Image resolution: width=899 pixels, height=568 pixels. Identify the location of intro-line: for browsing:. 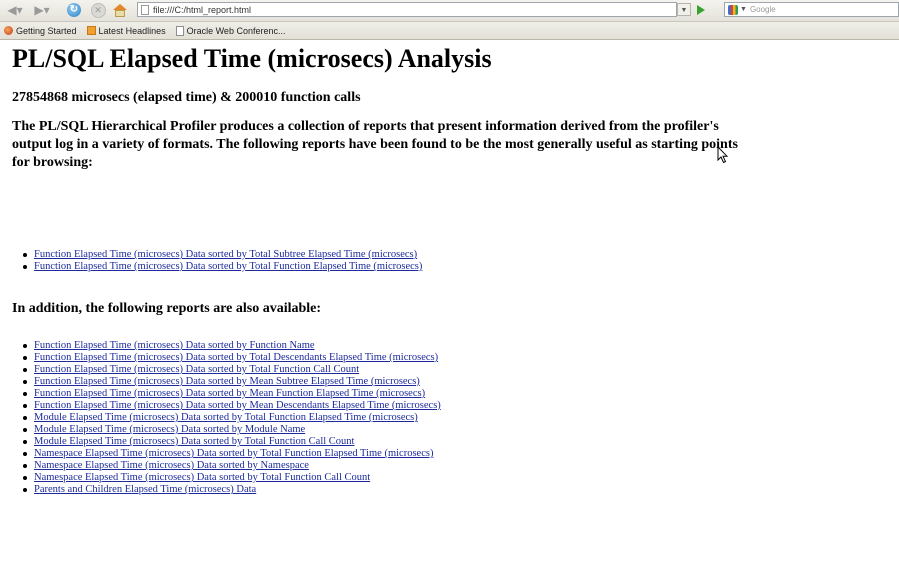
(52, 162).